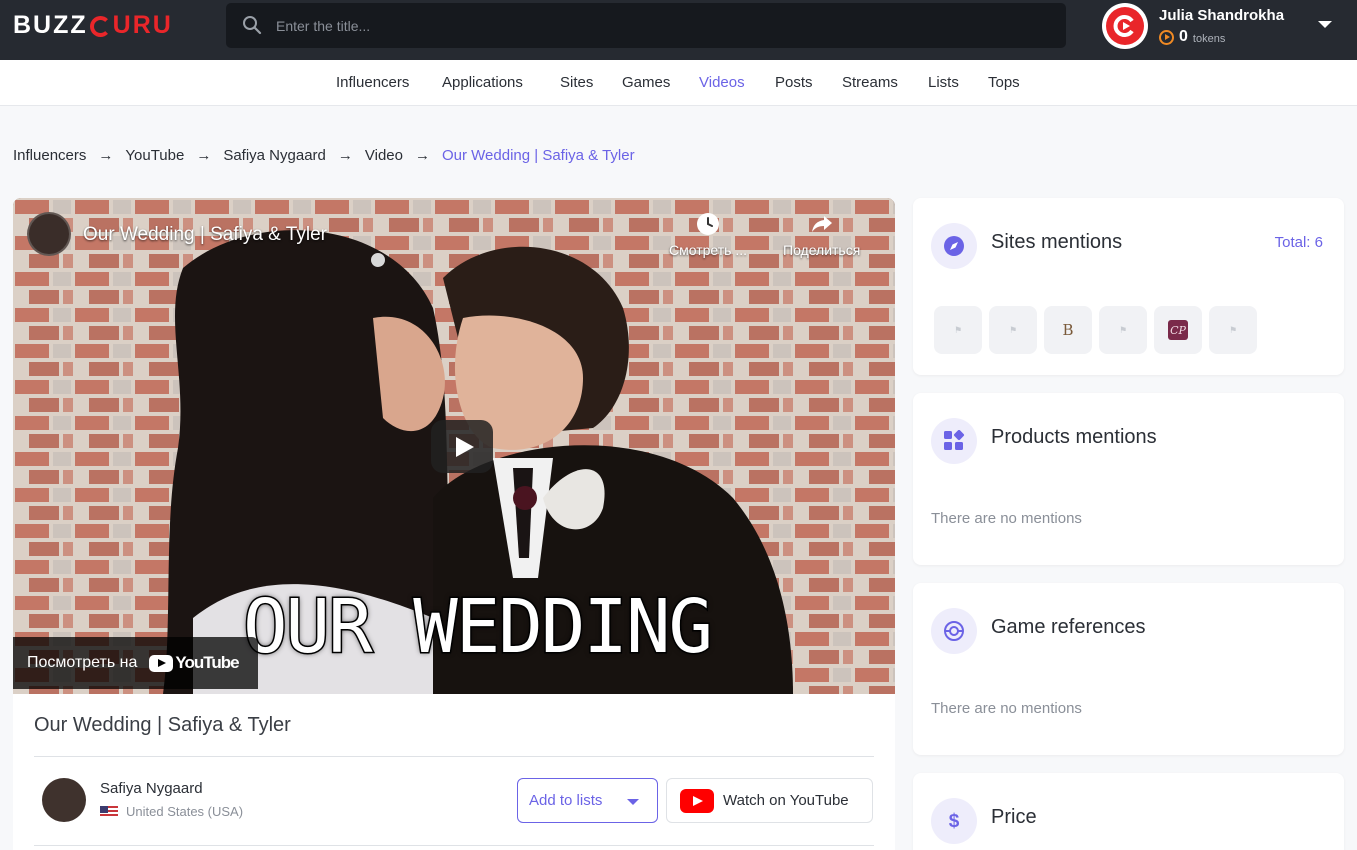  I want to click on add-to-lists-button: Add to lists, so click(587, 800).